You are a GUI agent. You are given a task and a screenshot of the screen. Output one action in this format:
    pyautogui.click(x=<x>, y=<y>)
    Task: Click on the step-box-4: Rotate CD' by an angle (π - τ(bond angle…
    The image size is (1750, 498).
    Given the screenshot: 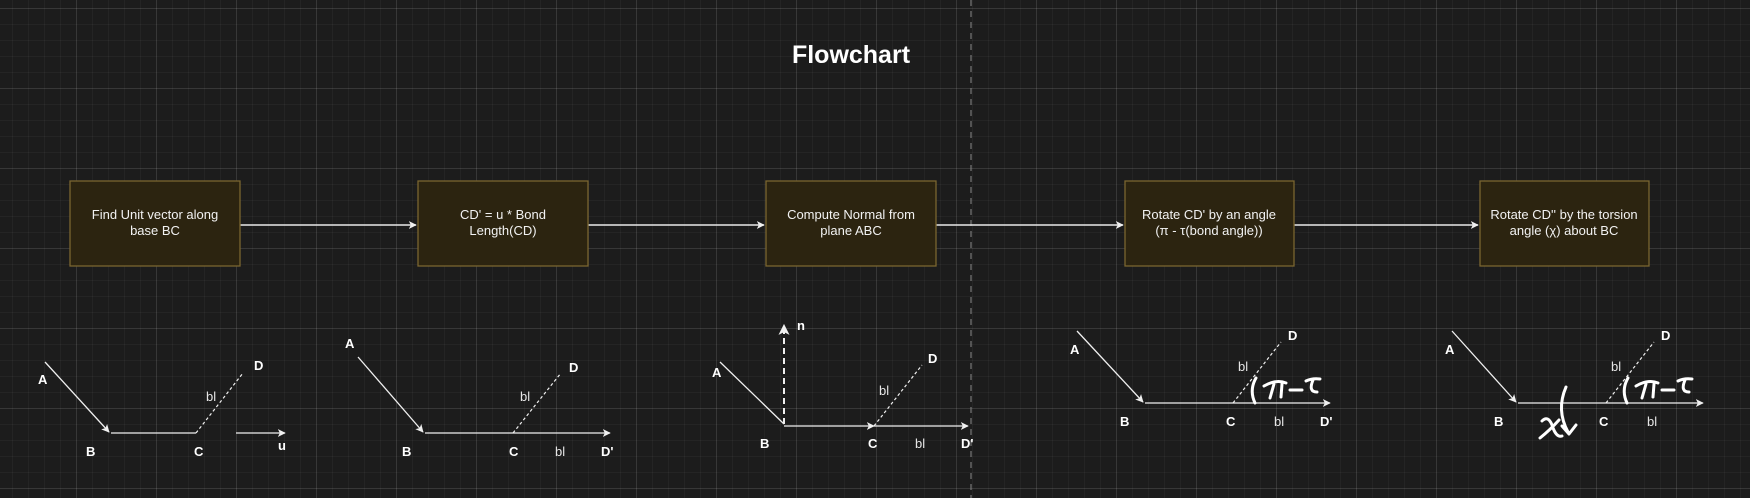 What is the action you would take?
    pyautogui.click(x=1209, y=223)
    